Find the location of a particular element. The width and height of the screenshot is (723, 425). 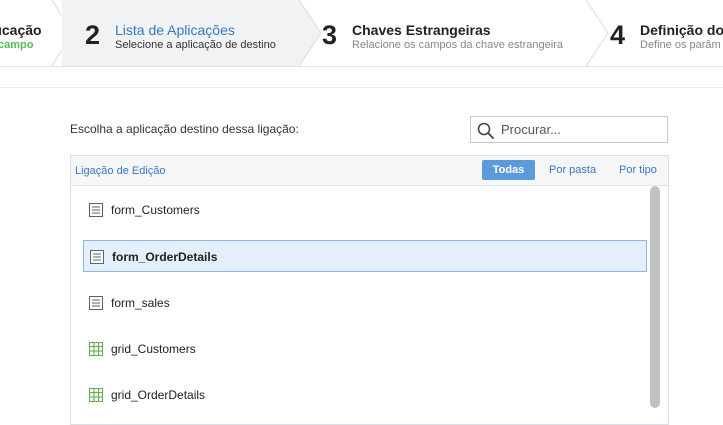

list-item-label: grid_Customers is located at coordinates (153, 349).